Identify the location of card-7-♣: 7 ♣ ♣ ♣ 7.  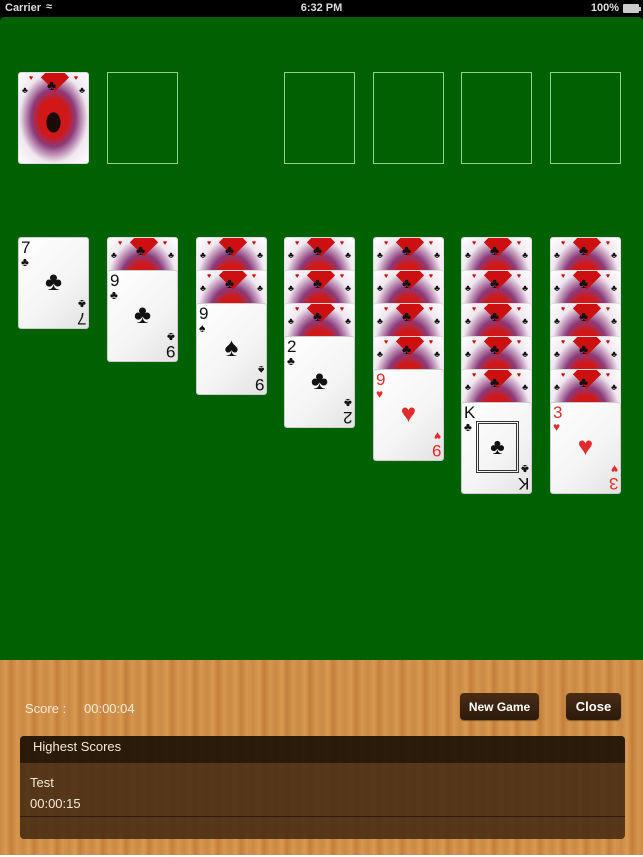
(53, 283).